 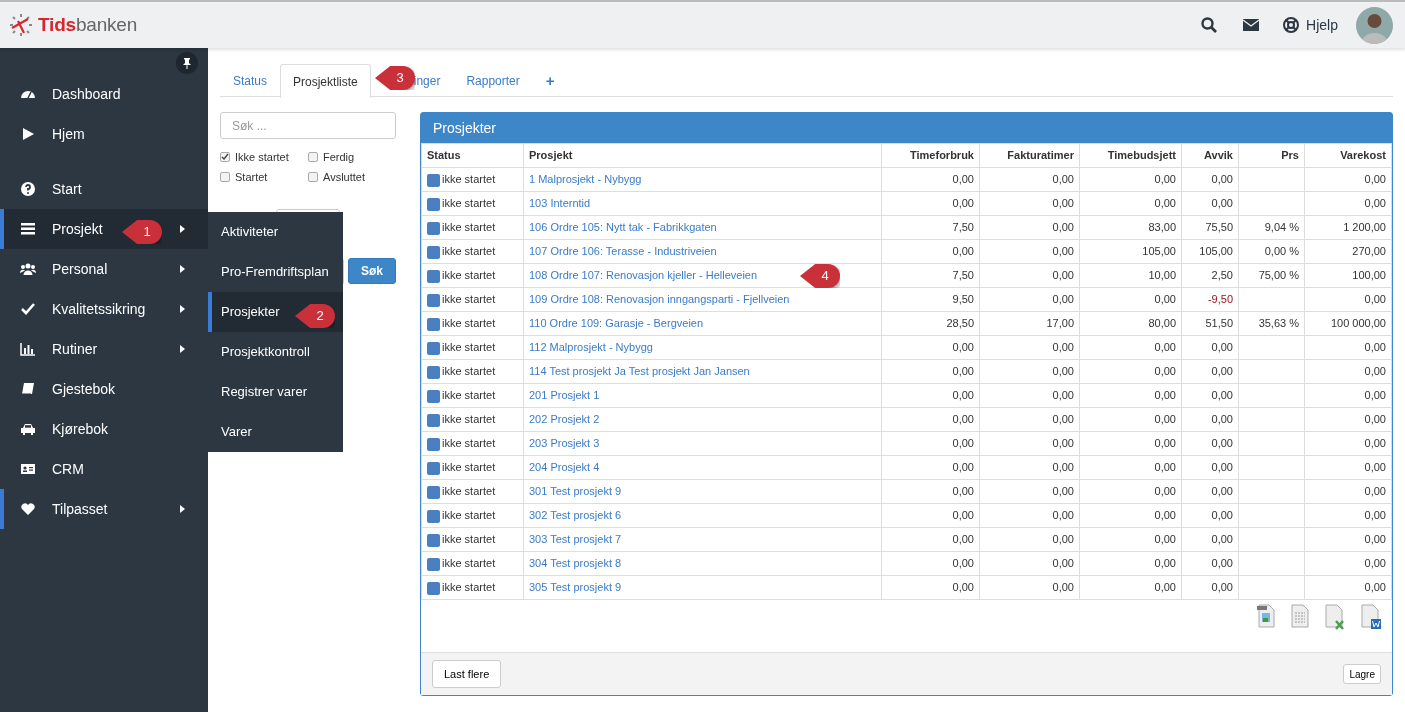 I want to click on sidebar-item: Tilpasset, so click(x=104, y=509).